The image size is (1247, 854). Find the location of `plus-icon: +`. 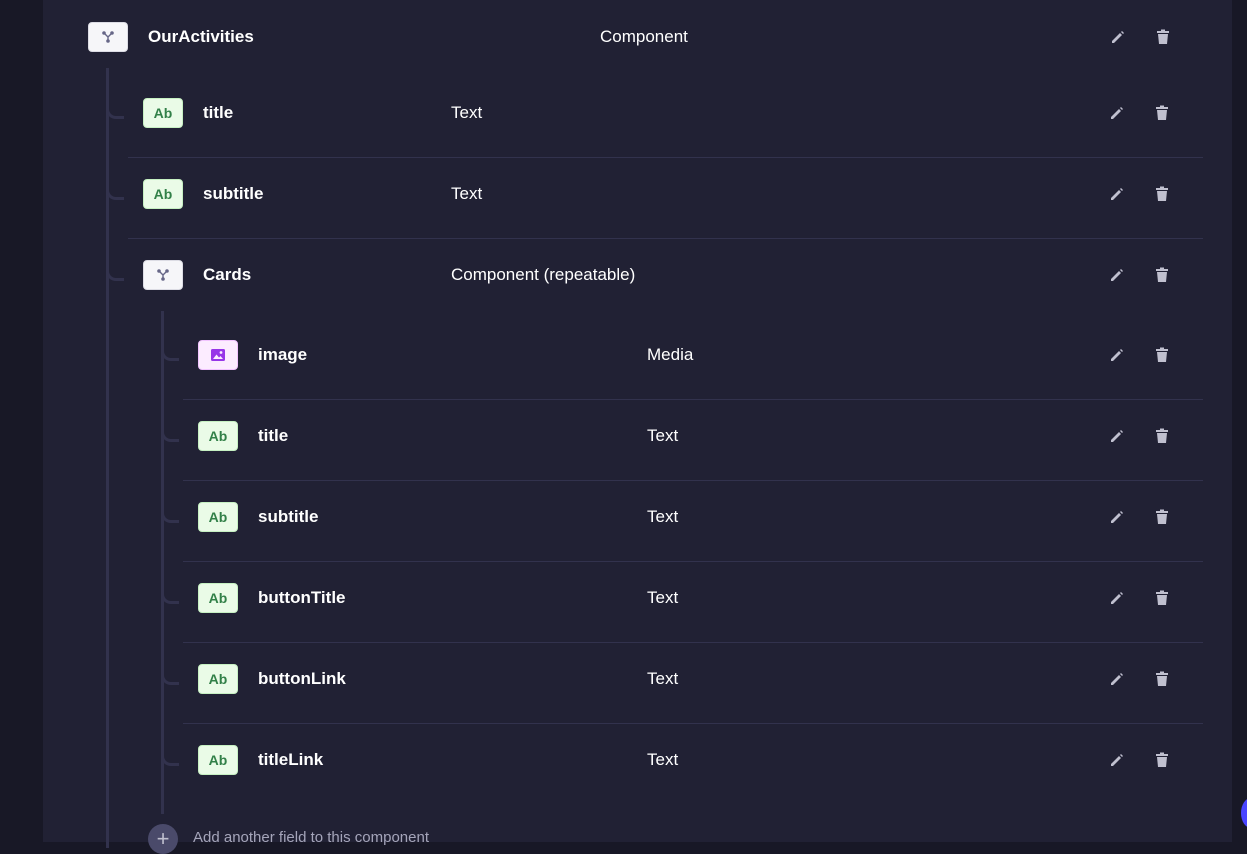

plus-icon: + is located at coordinates (163, 838).